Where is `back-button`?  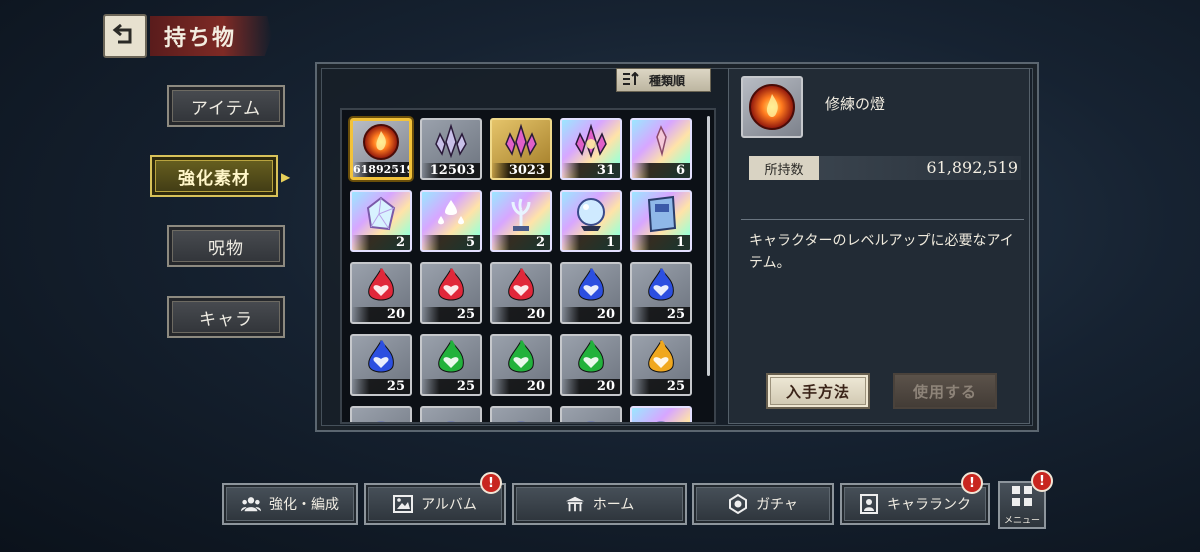 back-button is located at coordinates (125, 36).